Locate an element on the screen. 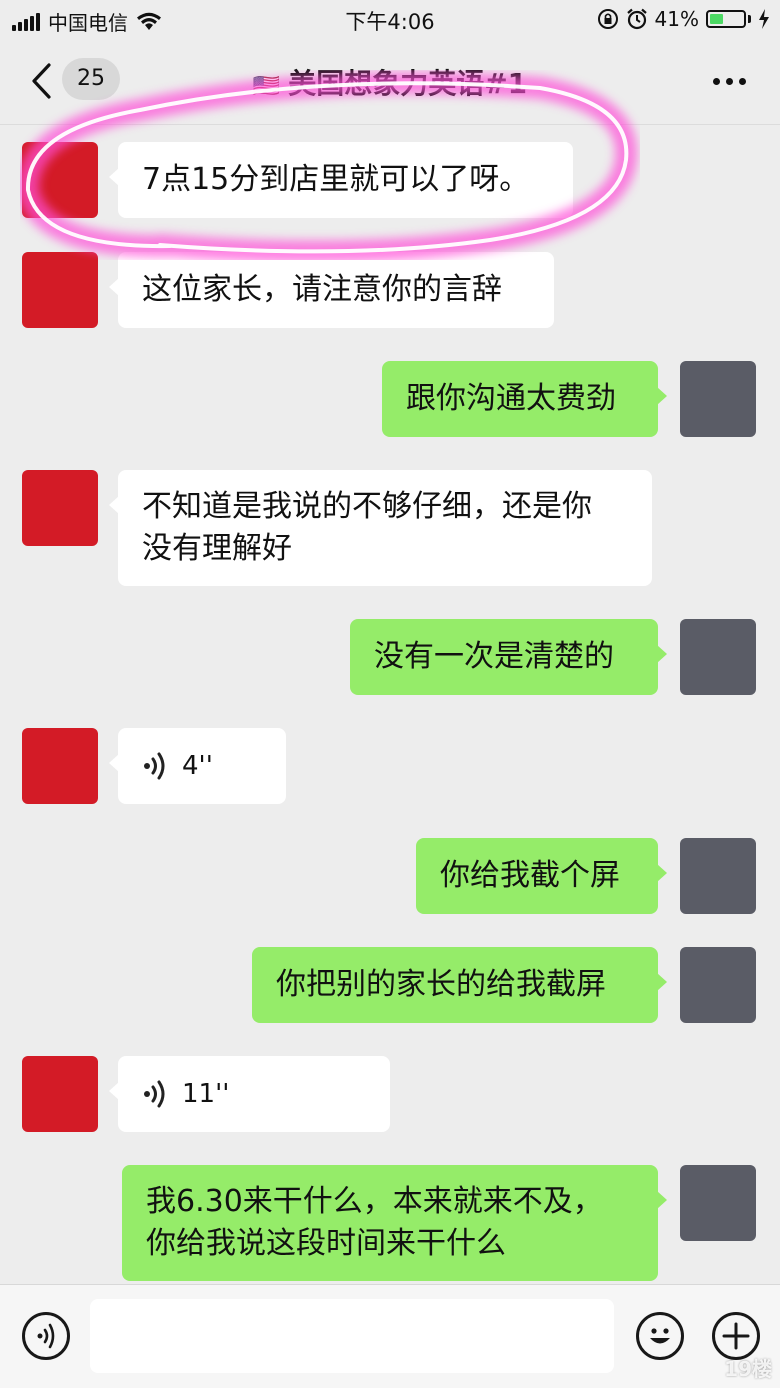  rotation-lock-icon is located at coordinates (607, 19).